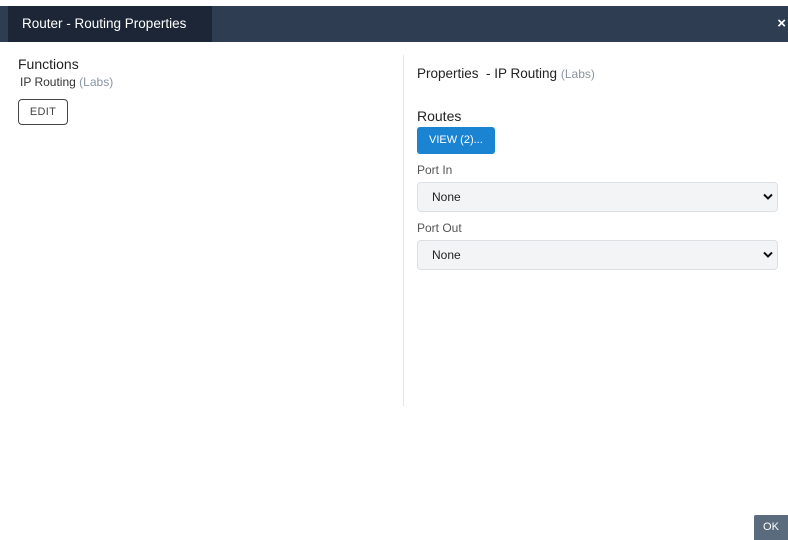 This screenshot has width=788, height=540. I want to click on port-in-select: None, so click(597, 197).